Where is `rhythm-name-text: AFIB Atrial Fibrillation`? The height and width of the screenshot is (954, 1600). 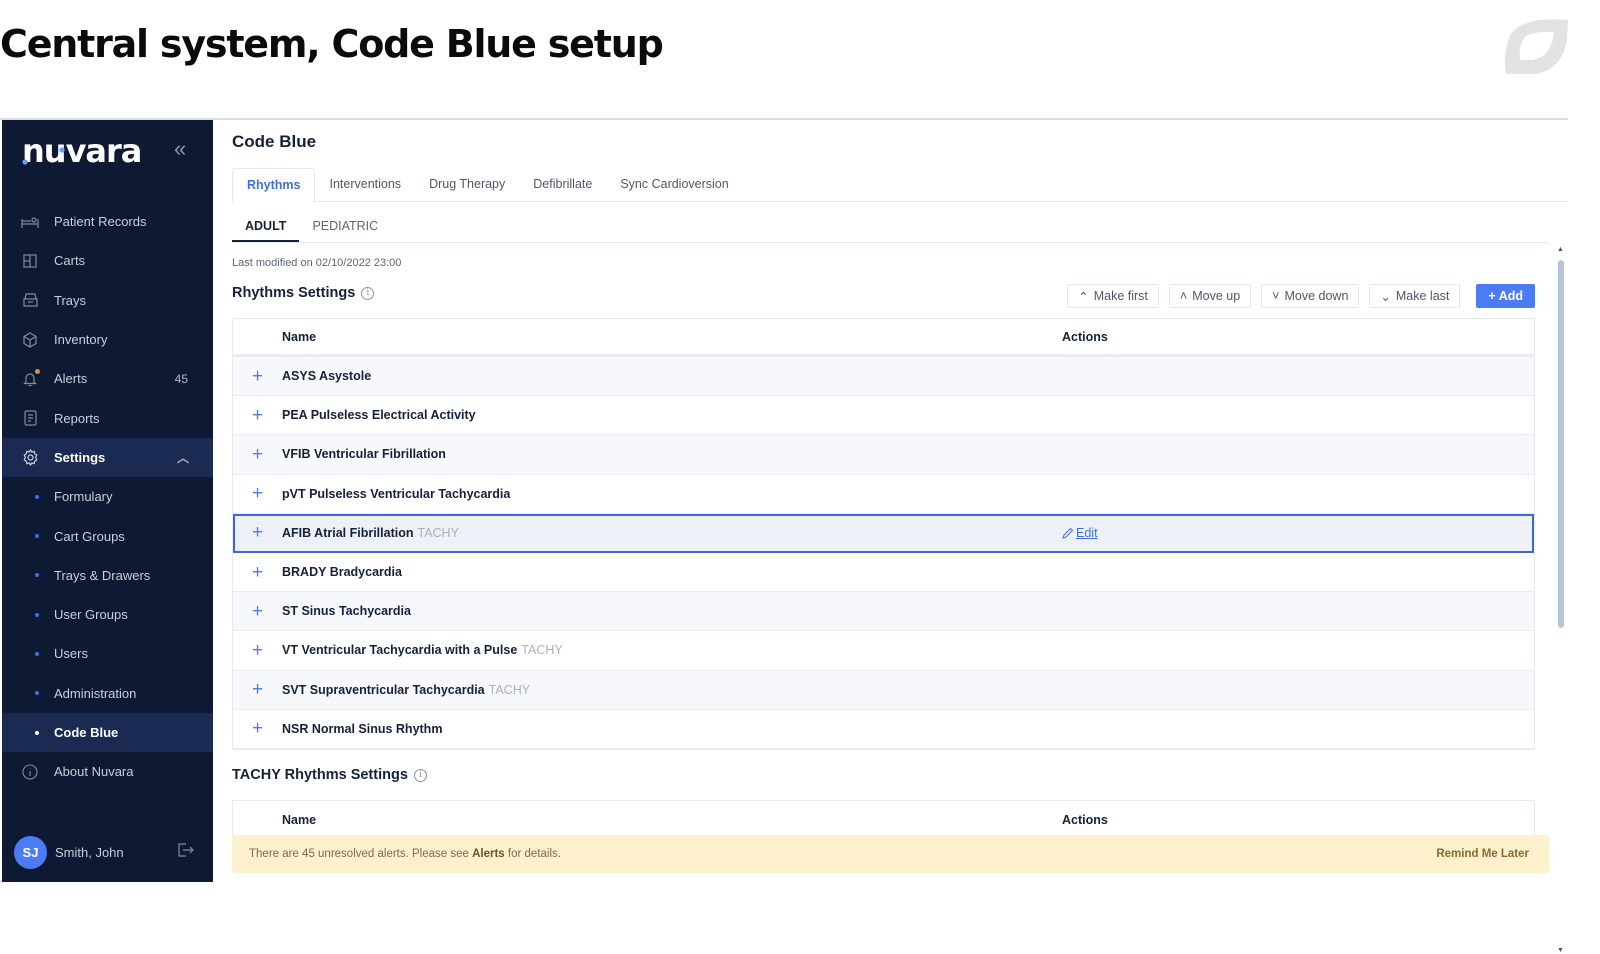 rhythm-name-text: AFIB Atrial Fibrillation is located at coordinates (348, 532).